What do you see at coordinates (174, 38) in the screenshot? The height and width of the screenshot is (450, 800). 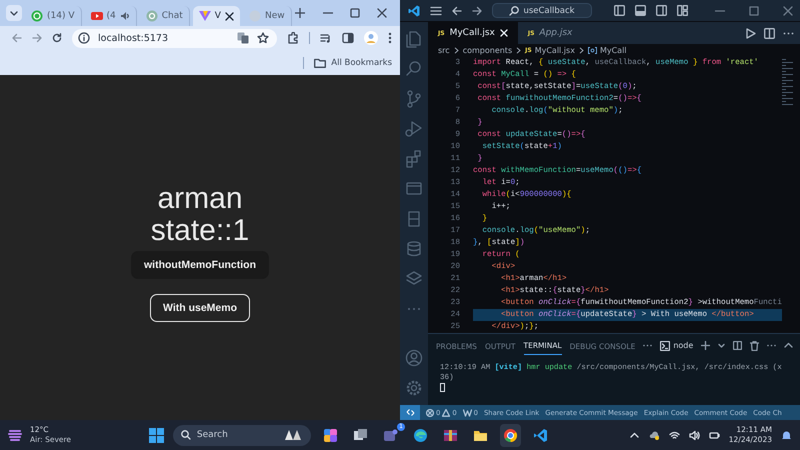 I see `address-bar: localhost:5173` at bounding box center [174, 38].